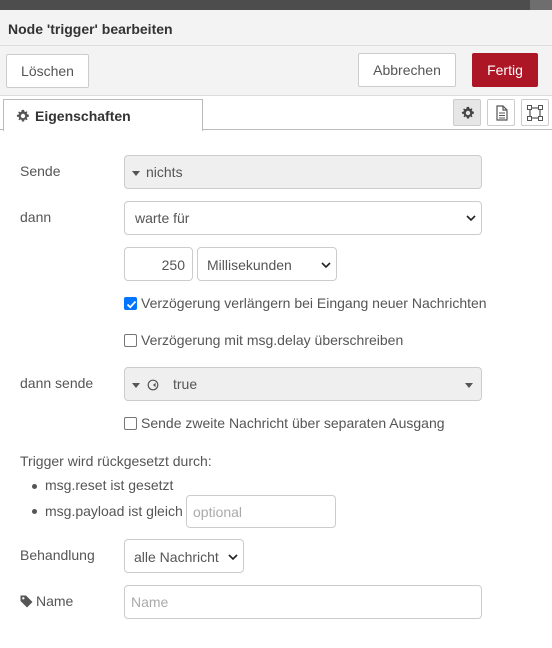  What do you see at coordinates (158, 264) in the screenshot?
I see `delay-value-input: 250` at bounding box center [158, 264].